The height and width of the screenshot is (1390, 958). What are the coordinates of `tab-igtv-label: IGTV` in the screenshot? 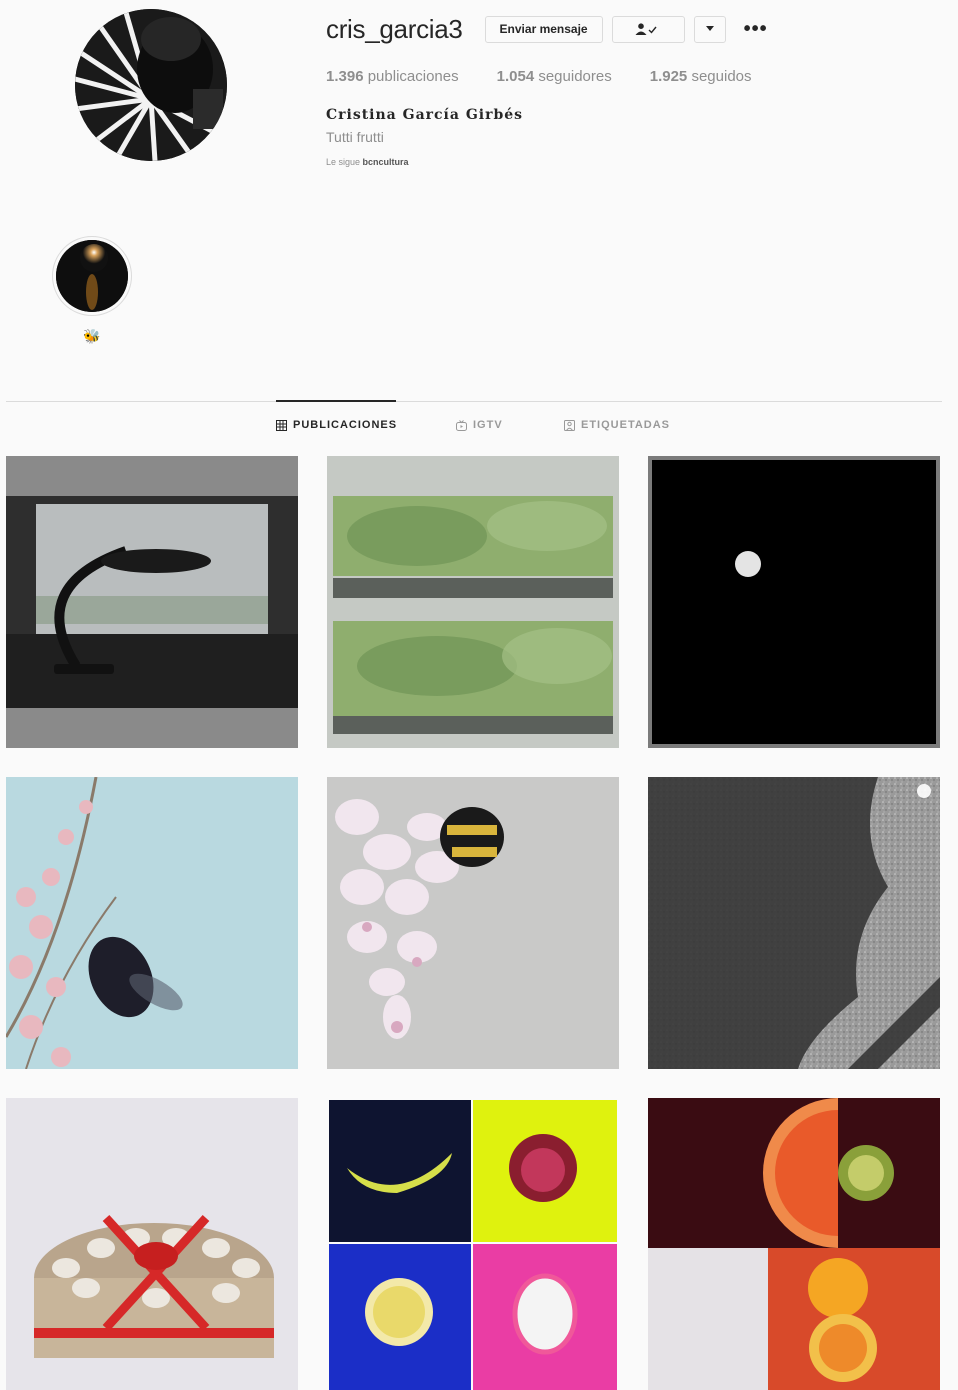 It's located at (488, 425).